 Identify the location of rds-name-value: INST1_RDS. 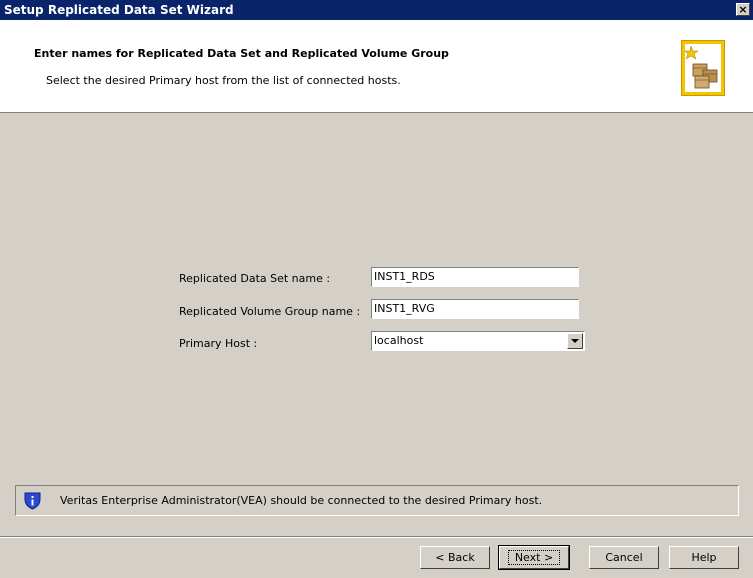
(404, 276).